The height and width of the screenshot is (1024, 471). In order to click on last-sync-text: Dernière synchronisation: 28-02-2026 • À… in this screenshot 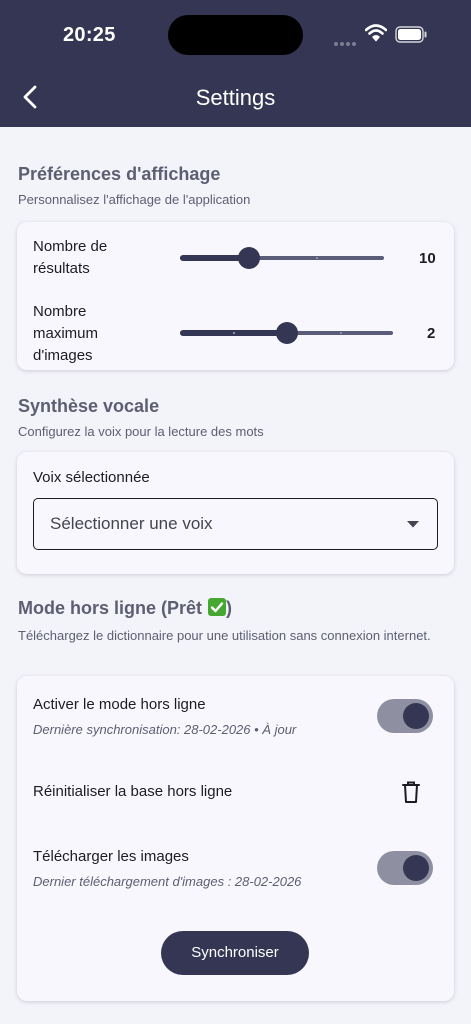, I will do `click(165, 729)`.